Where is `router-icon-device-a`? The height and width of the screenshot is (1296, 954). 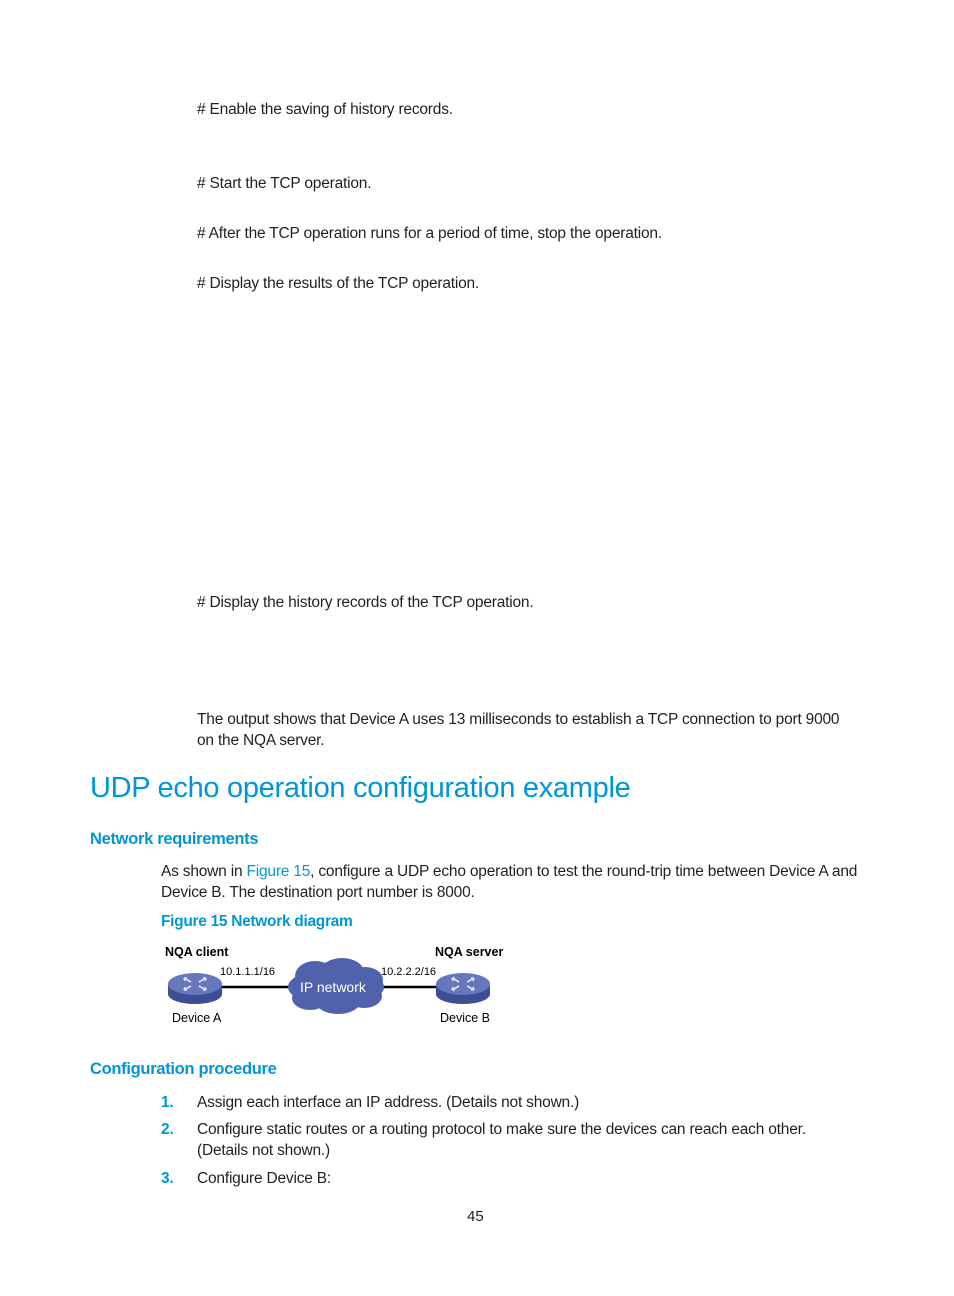
router-icon-device-a is located at coordinates (195, 988).